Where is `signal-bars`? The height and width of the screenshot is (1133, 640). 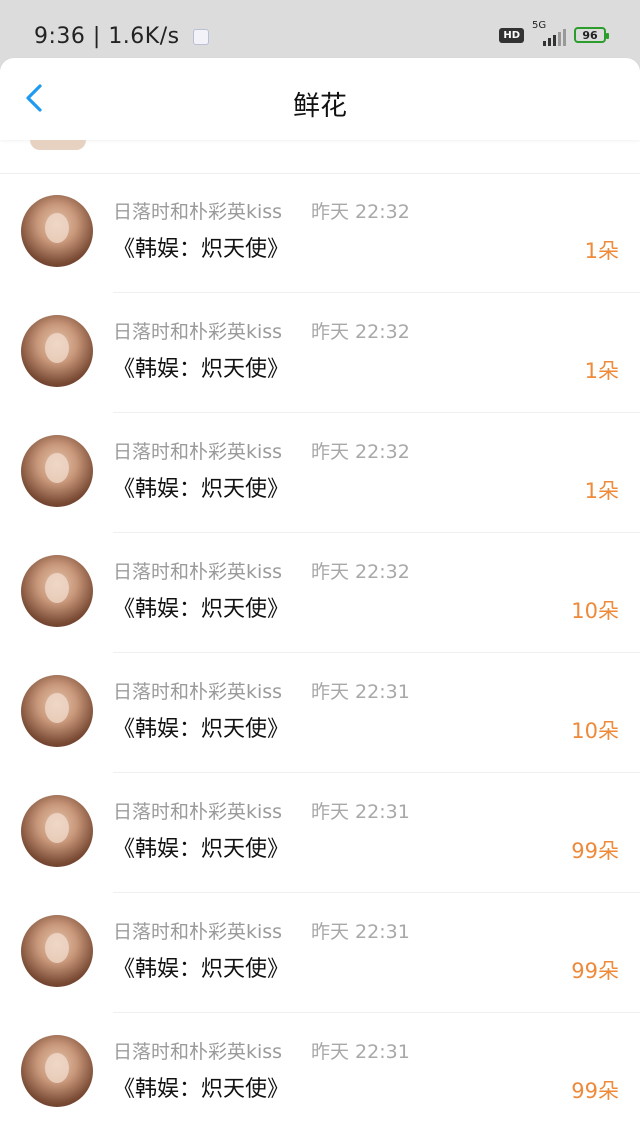 signal-bars is located at coordinates (554, 37).